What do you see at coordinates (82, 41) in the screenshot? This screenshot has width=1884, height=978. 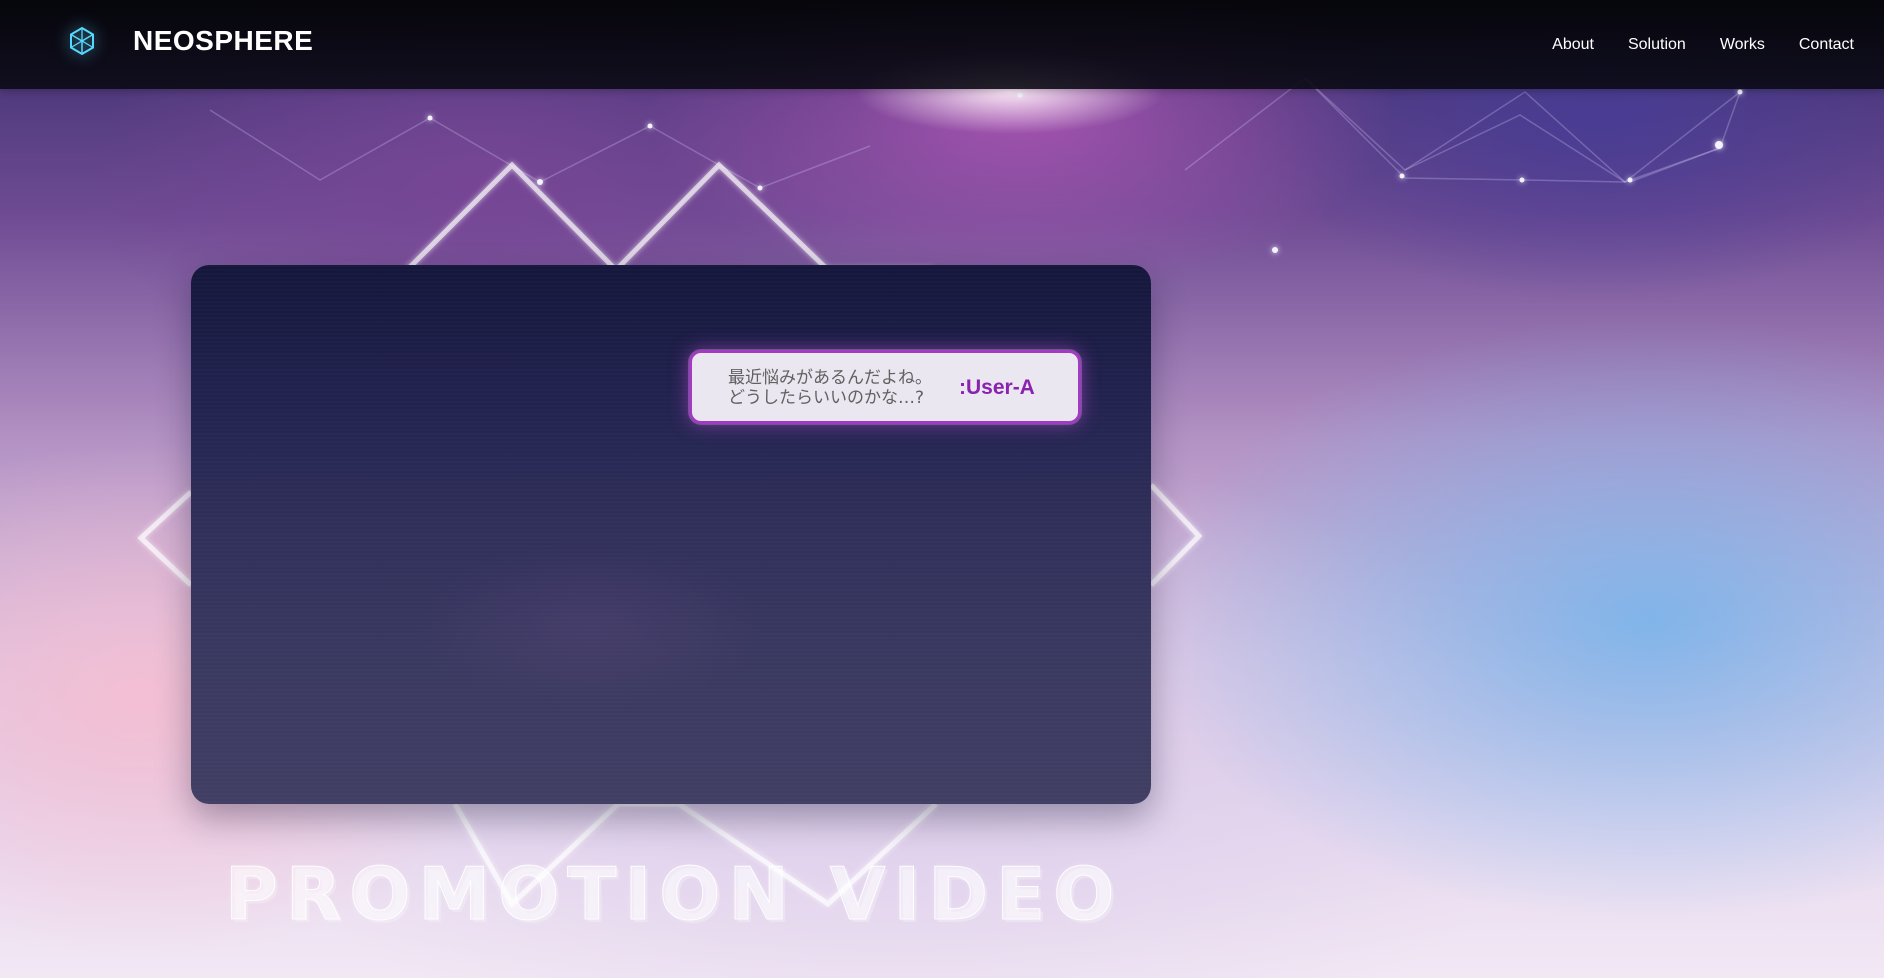 I see `cube-network-icon` at bounding box center [82, 41].